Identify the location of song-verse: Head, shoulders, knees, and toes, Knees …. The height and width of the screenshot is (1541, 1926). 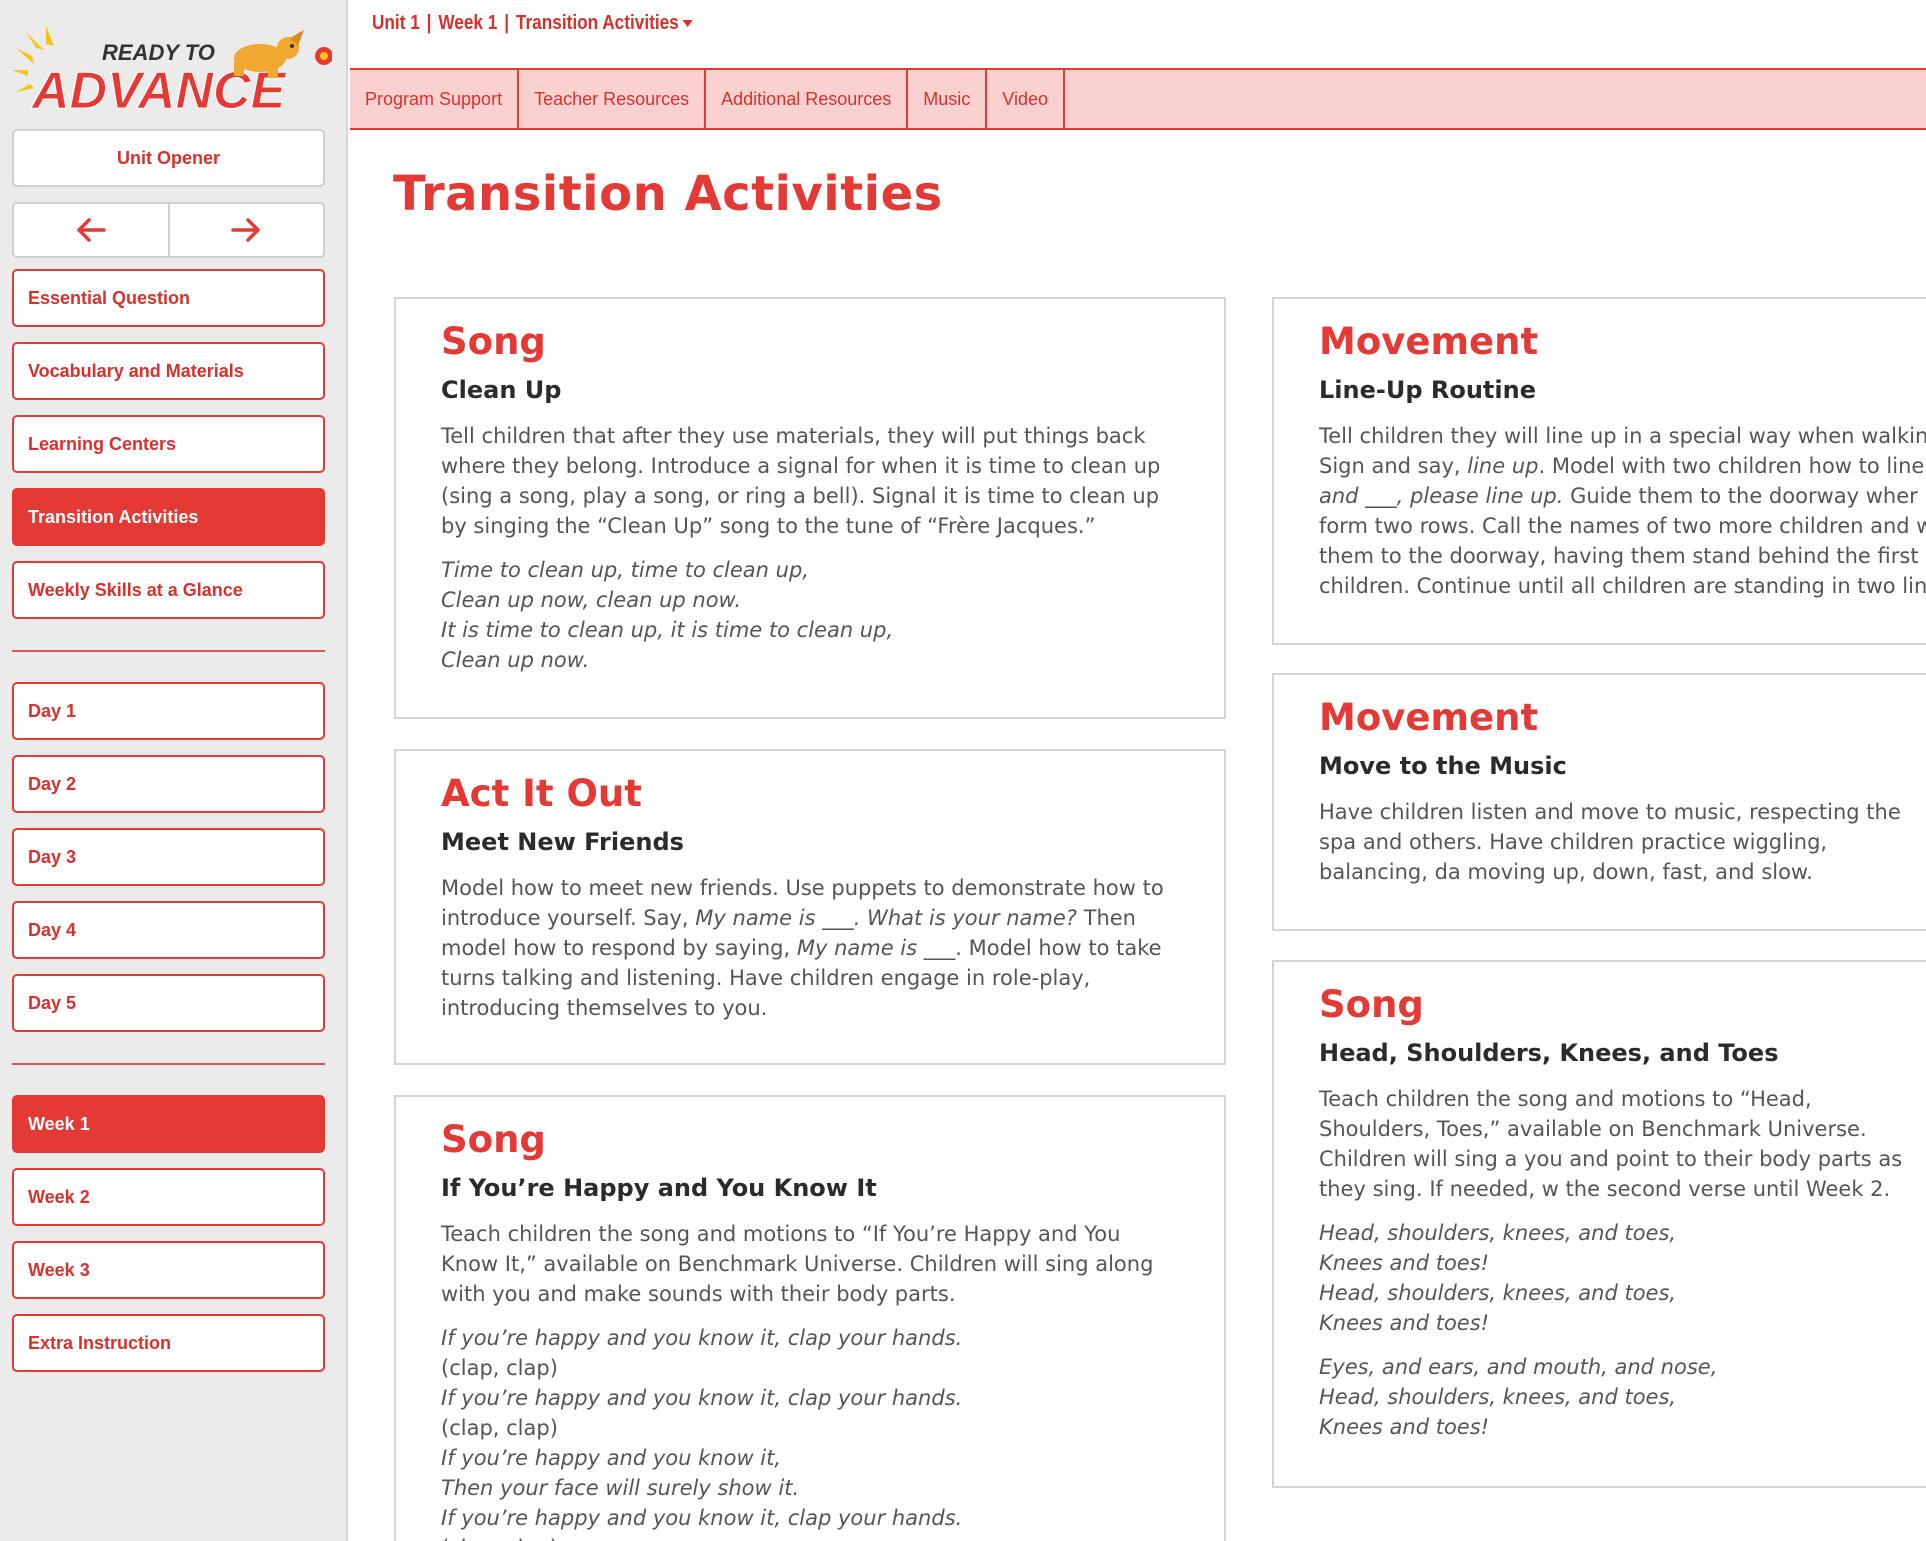
(1622, 1278).